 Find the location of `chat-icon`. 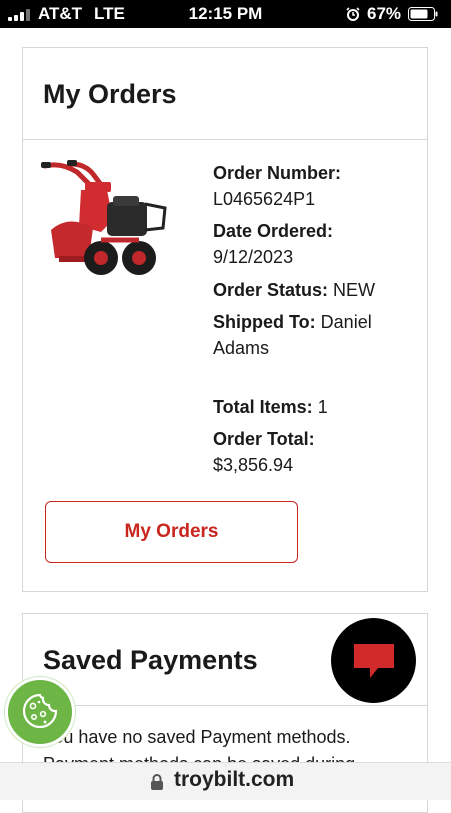

chat-icon is located at coordinates (374, 661).